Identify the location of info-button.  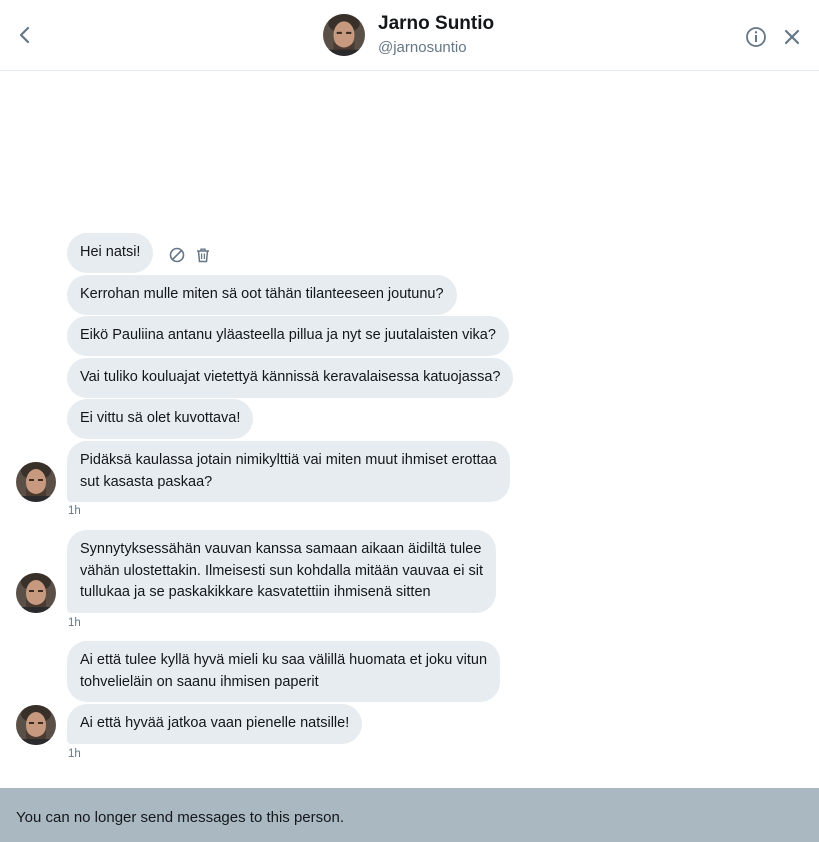
(756, 37).